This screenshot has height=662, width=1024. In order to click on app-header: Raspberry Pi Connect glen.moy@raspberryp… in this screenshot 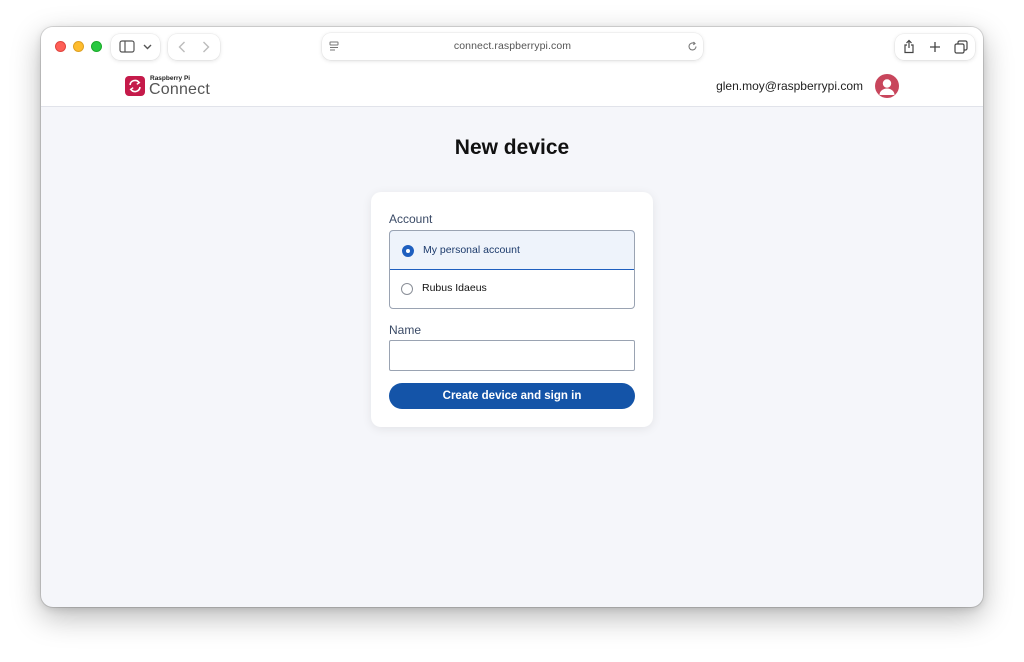, I will do `click(512, 87)`.